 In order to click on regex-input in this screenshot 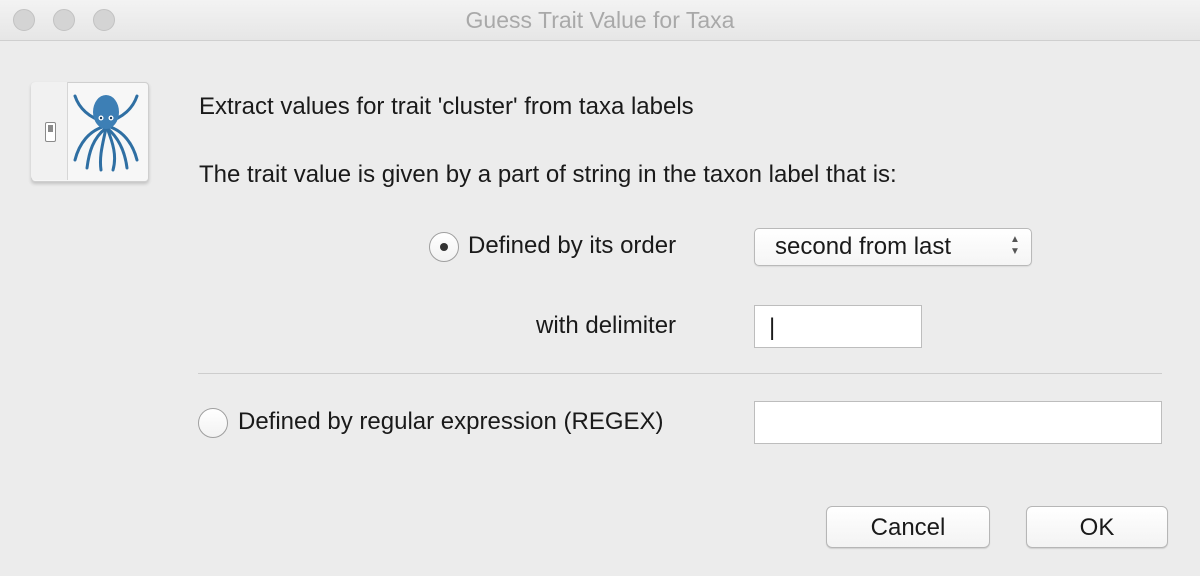, I will do `click(958, 422)`.